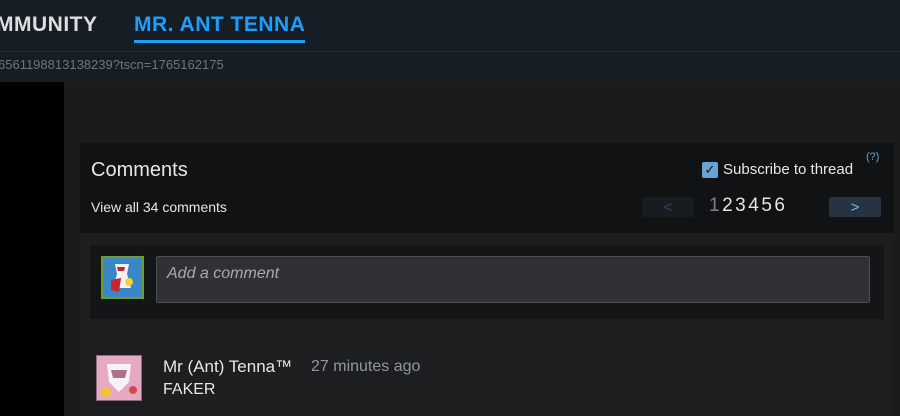  I want to click on subscribe-checkbox: ✓, so click(710, 169).